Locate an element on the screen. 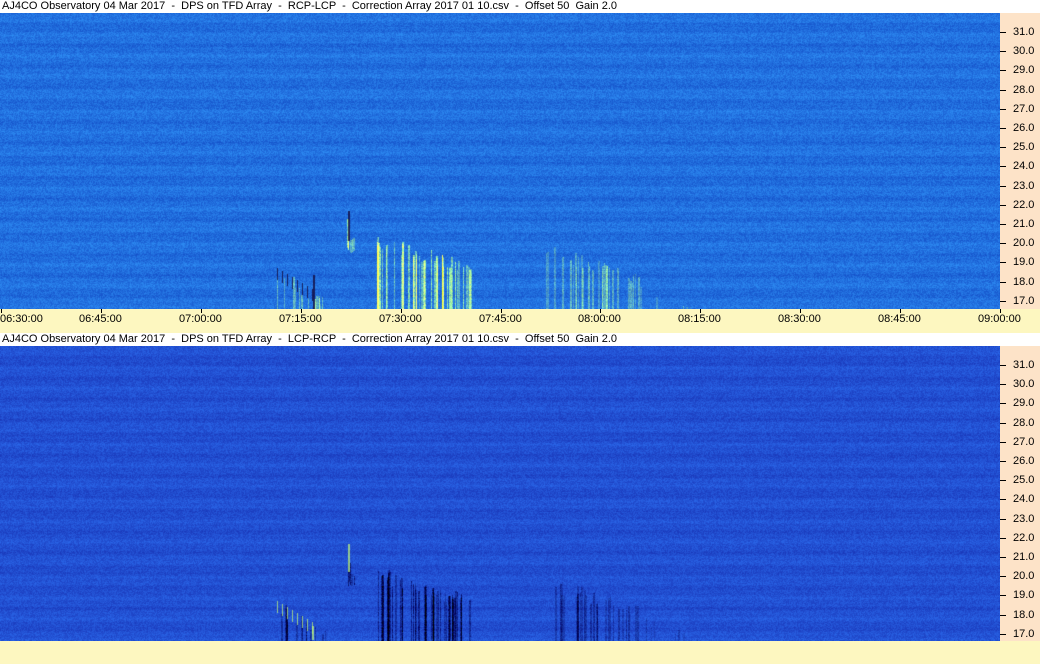 This screenshot has width=1040, height=664. x-tick-label: 07:00:00 is located at coordinates (200, 319).